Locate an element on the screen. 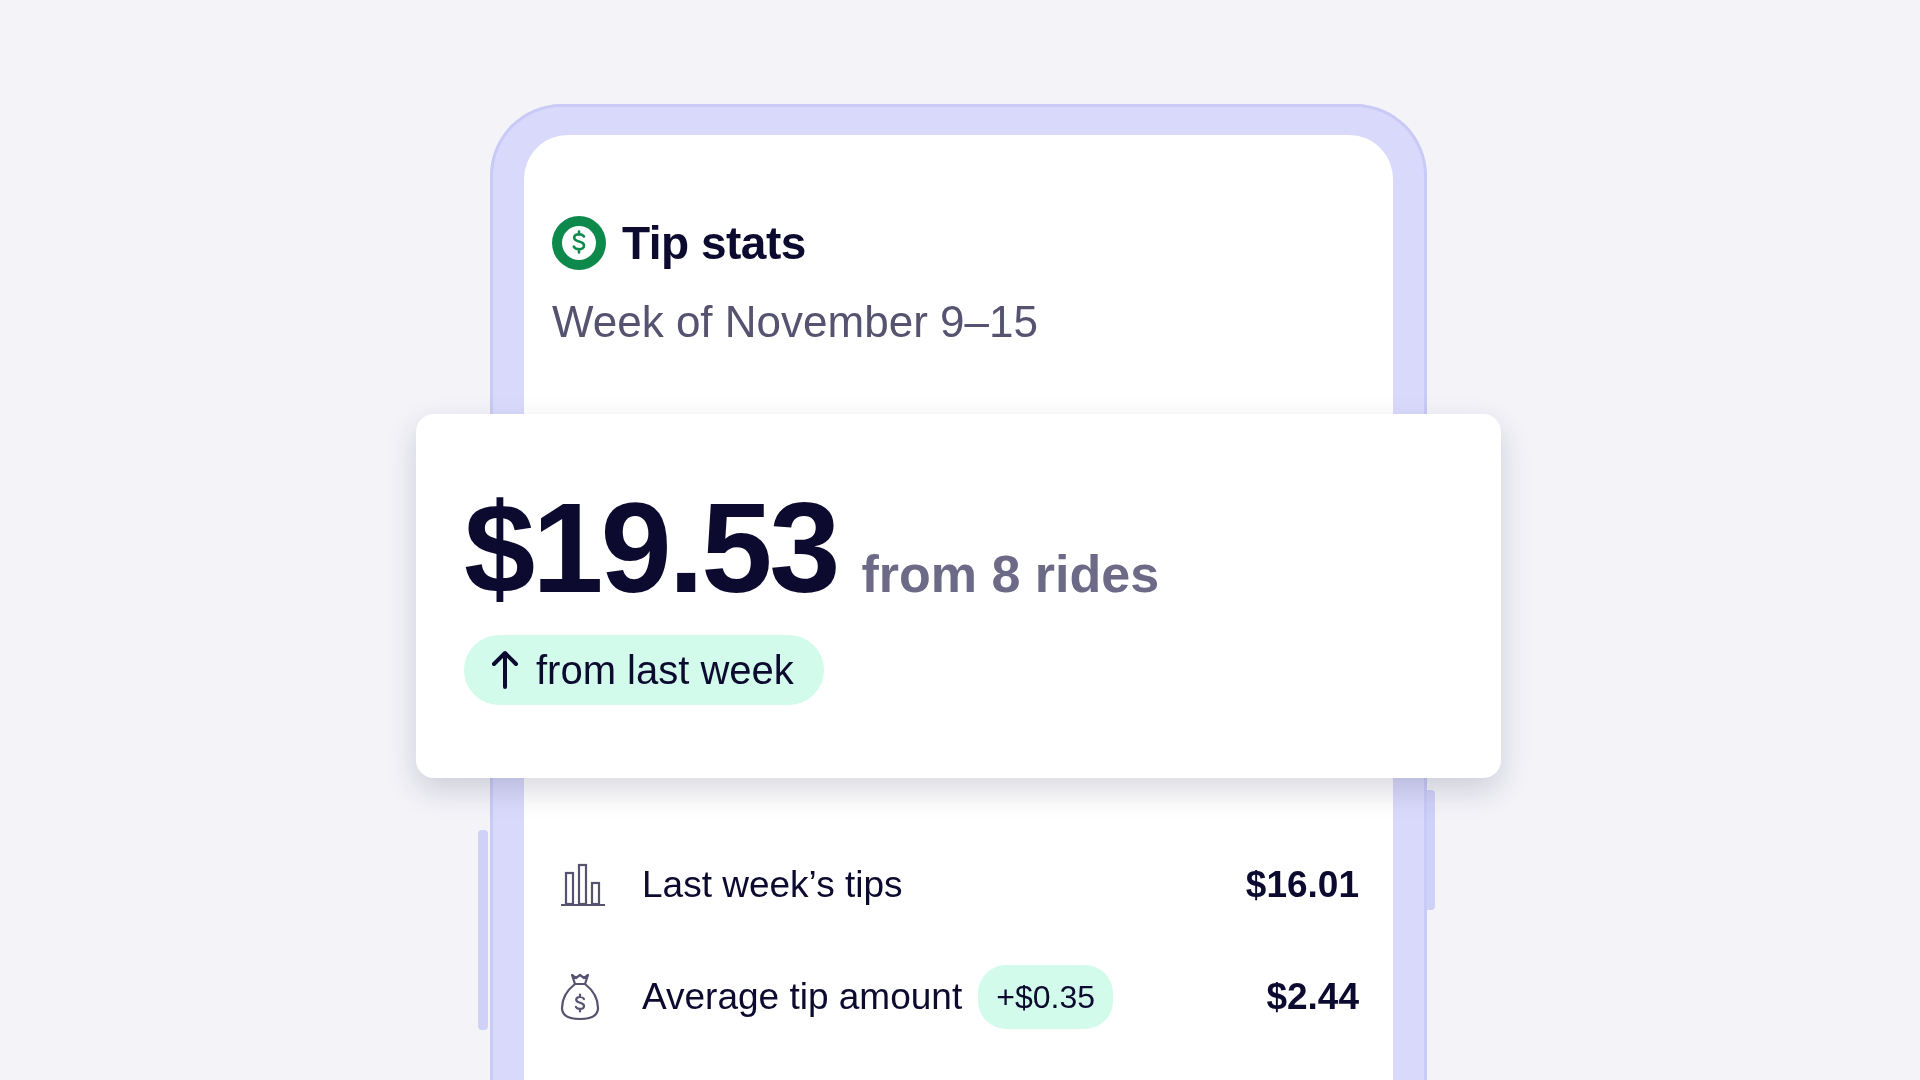 The width and height of the screenshot is (1920, 1080). tip-total: $19.53 is located at coordinates (651, 548).